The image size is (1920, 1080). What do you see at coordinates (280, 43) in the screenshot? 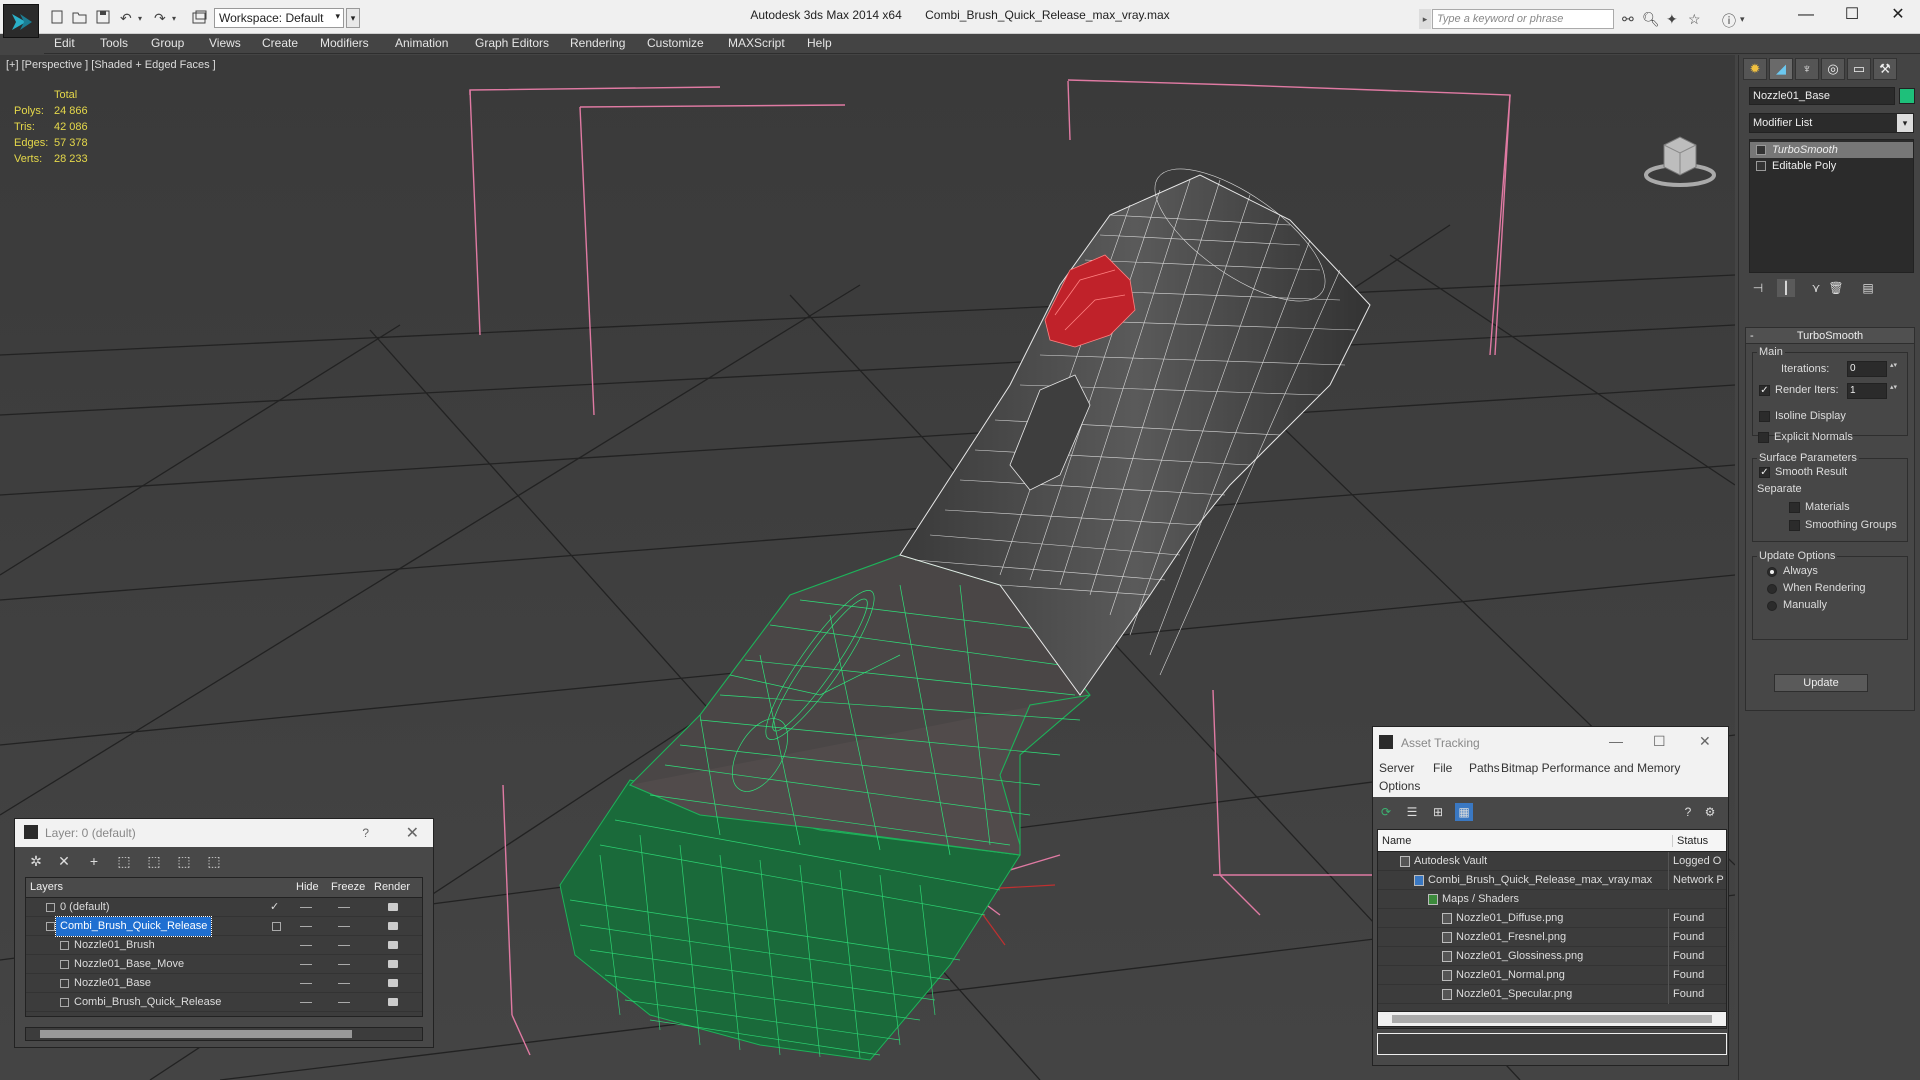
I see `menu-create: Create` at bounding box center [280, 43].